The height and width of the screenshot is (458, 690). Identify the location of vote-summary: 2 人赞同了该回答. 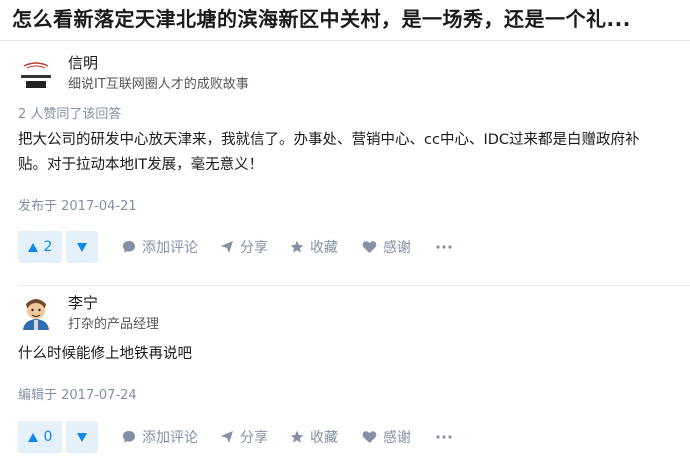
(69, 115).